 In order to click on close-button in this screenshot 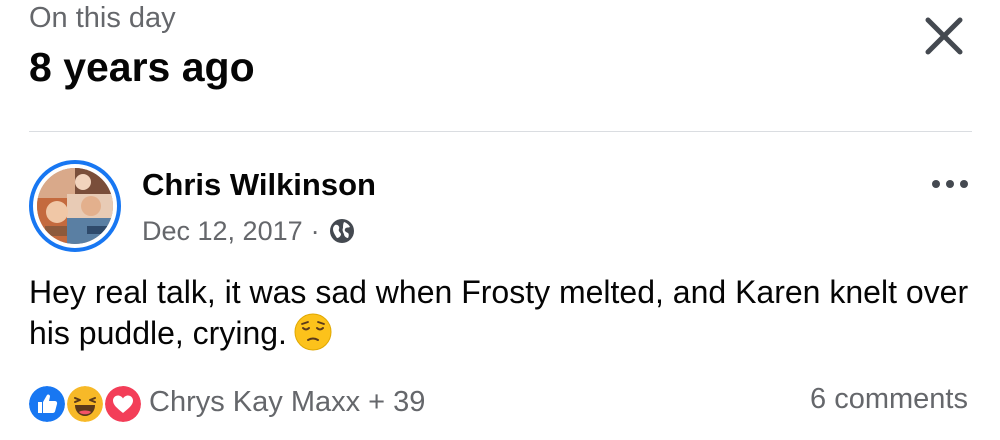, I will do `click(944, 36)`.